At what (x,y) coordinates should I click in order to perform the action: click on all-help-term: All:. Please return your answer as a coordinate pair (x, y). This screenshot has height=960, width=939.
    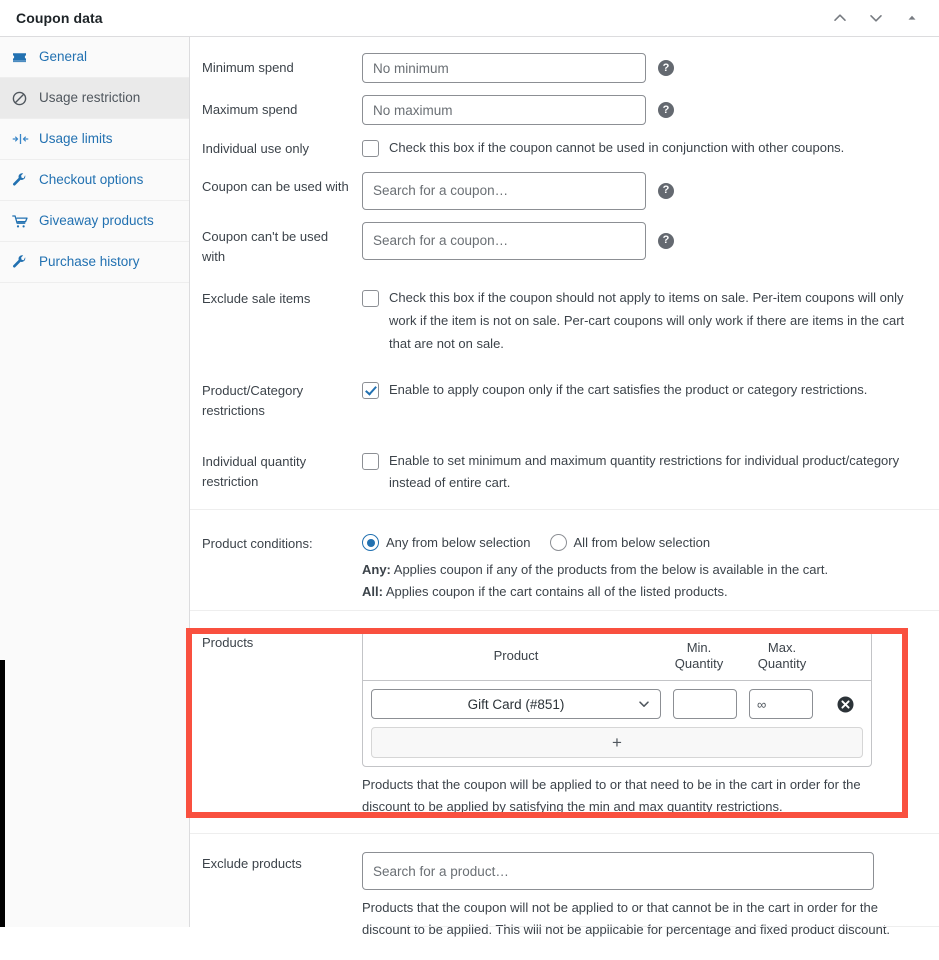
    Looking at the image, I should click on (372, 591).